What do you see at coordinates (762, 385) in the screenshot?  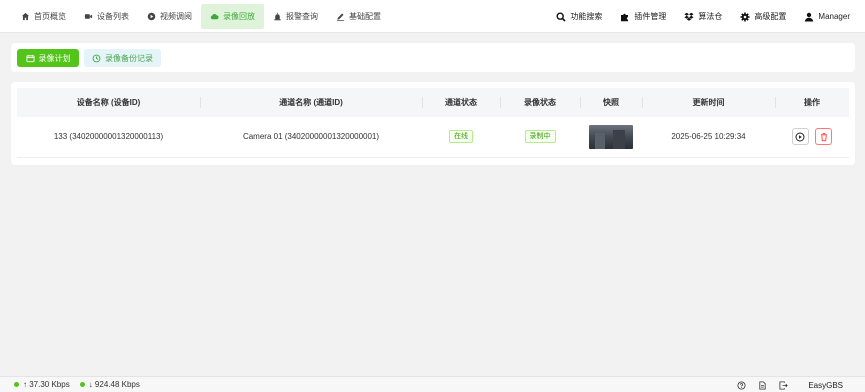 I see `document-icon` at bounding box center [762, 385].